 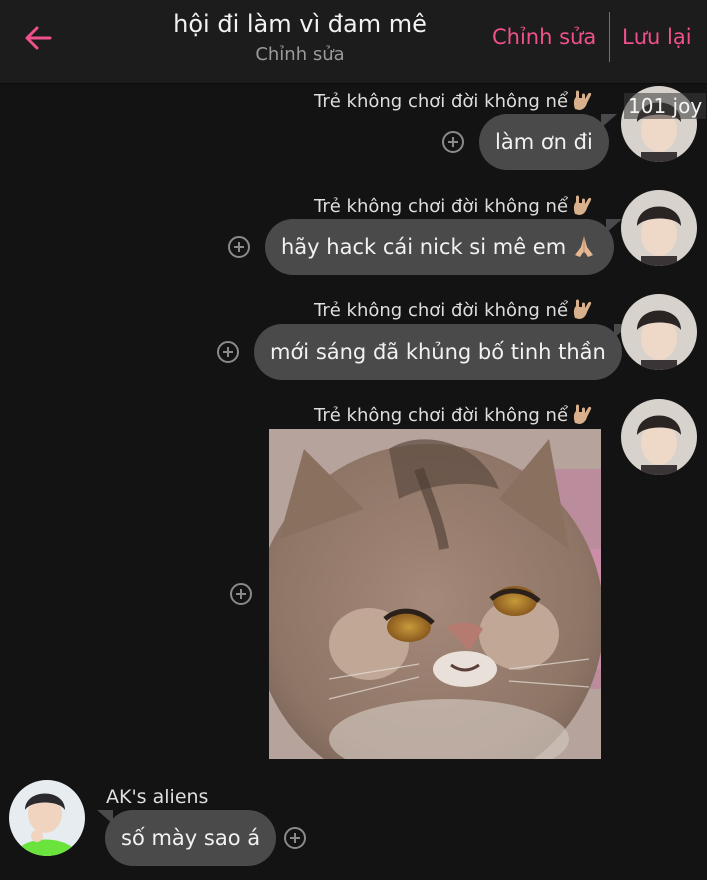 I want to click on praying-hands-emoji-icon, so click(x=584, y=246).